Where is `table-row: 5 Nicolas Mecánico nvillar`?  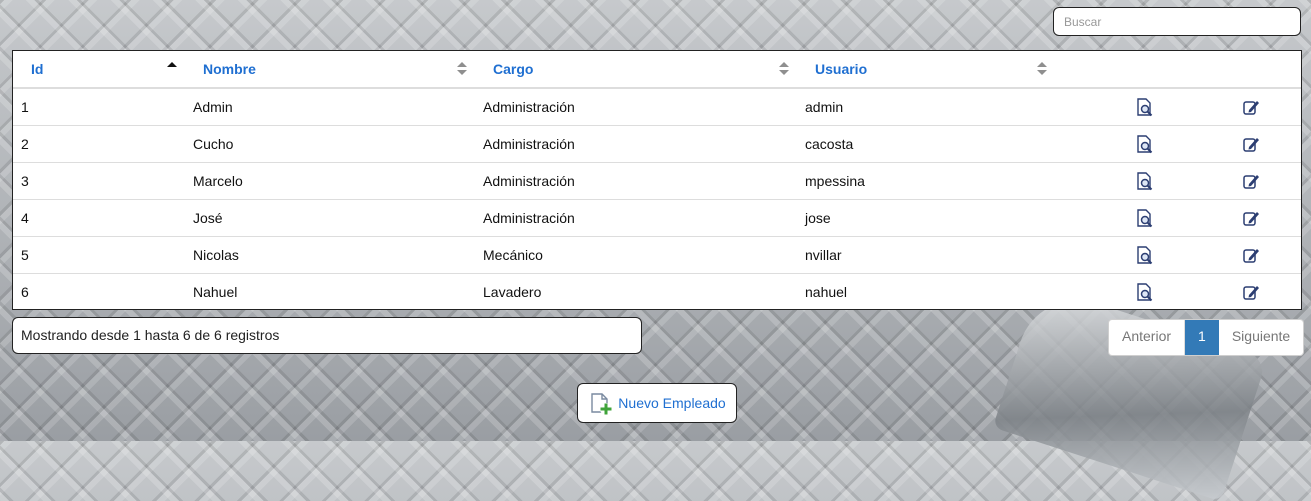 table-row: 5 Nicolas Mecánico nvillar is located at coordinates (657, 255).